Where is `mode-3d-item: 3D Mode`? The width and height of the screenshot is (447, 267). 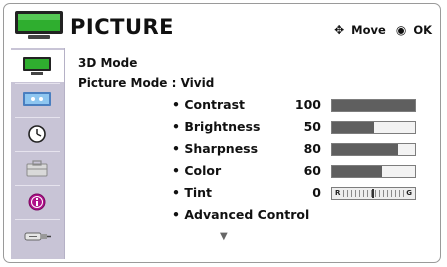 mode-3d-item: 3D Mode is located at coordinates (107, 63).